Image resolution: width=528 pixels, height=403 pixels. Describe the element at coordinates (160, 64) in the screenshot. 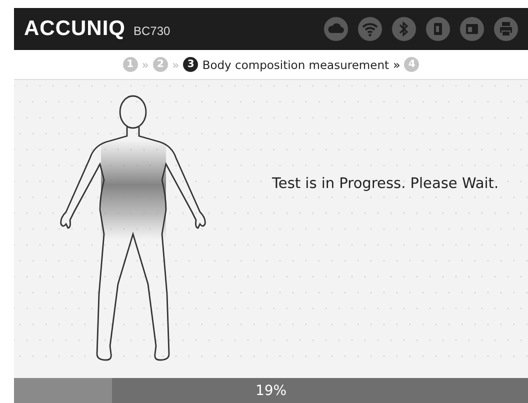

I see `step-number: 2` at that location.